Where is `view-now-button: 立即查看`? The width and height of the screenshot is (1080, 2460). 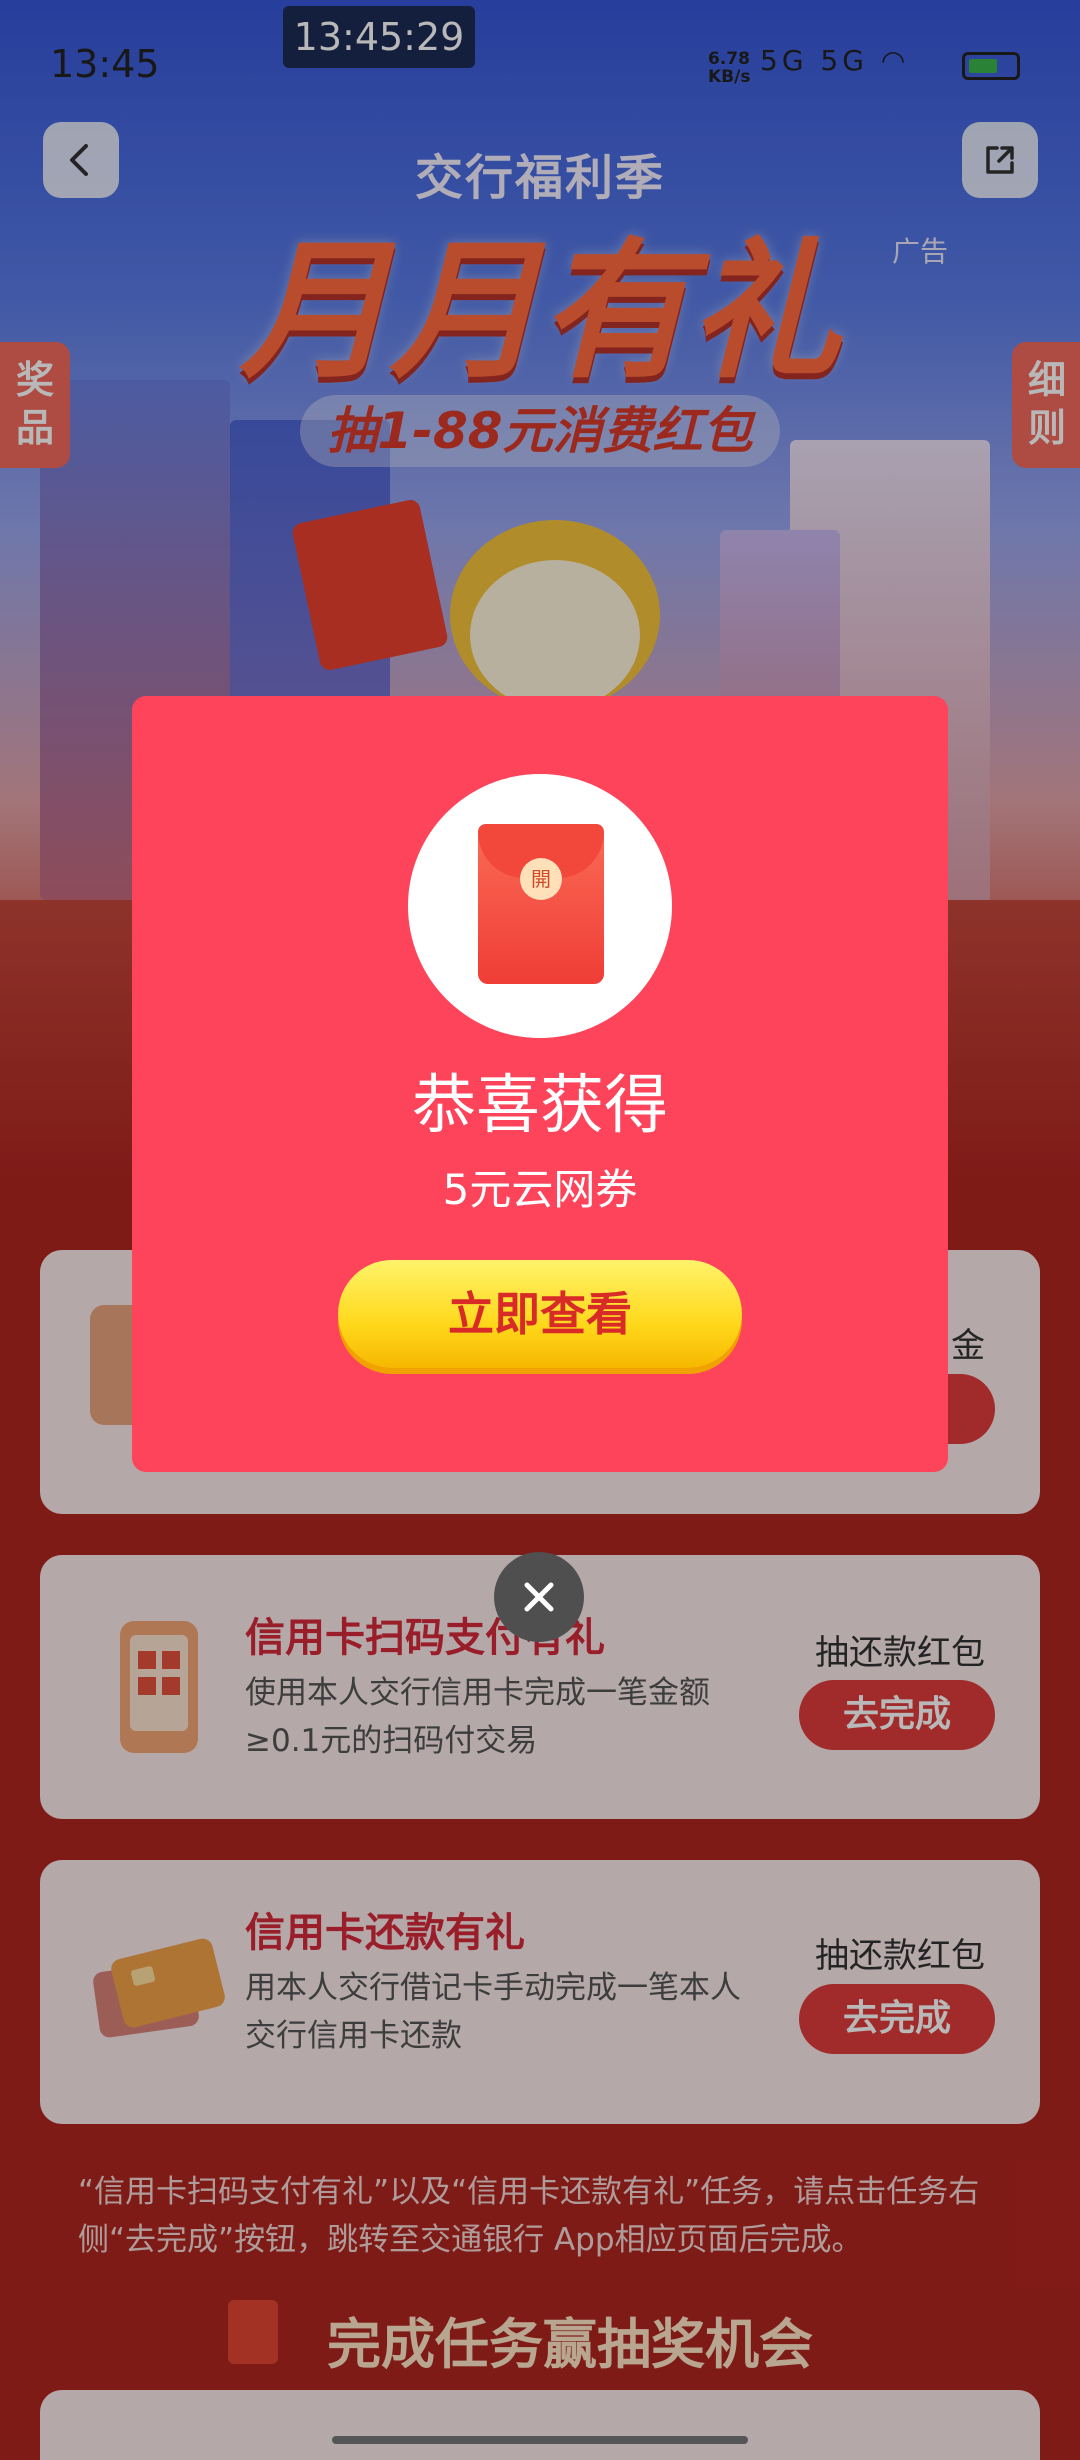
view-now-button: 立即查看 is located at coordinates (540, 1314).